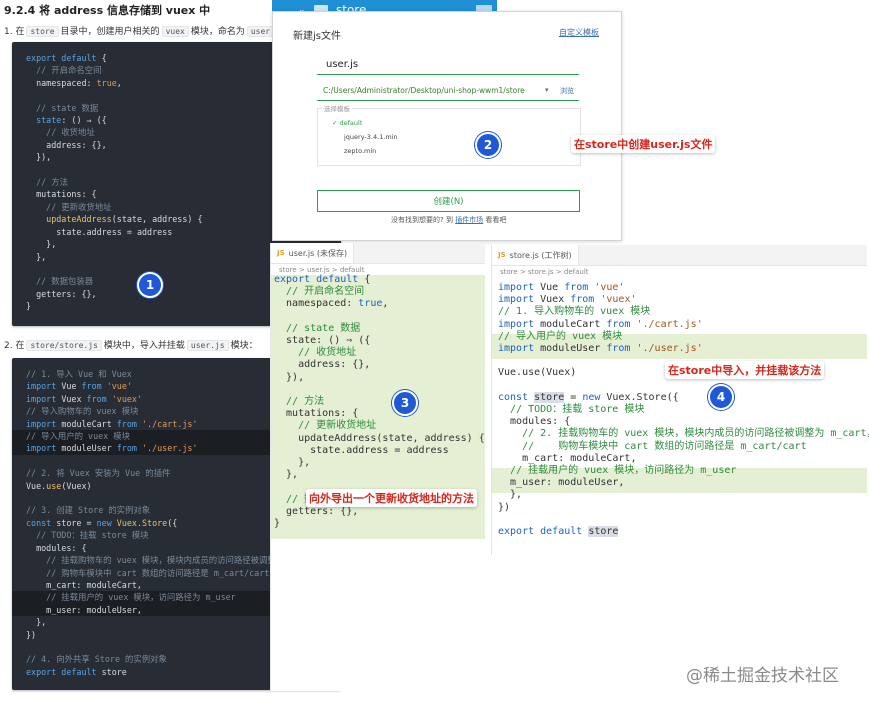 The width and height of the screenshot is (869, 704). I want to click on plugin-market-link: 插件市场, so click(469, 220).